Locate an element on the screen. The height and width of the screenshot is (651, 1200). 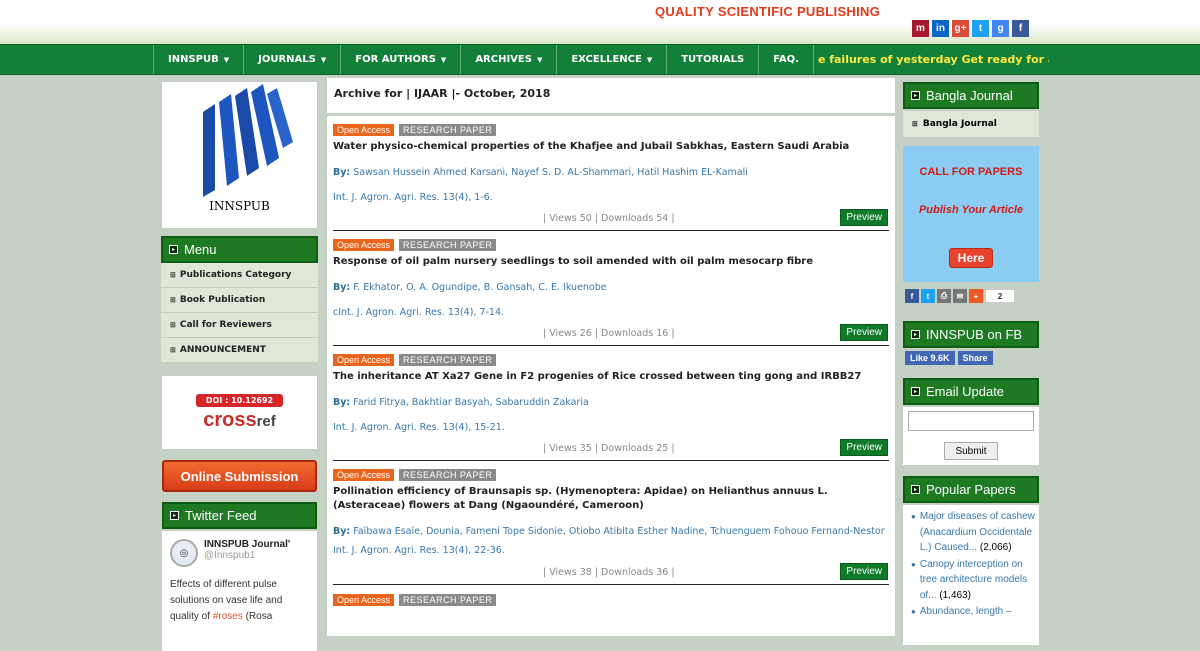
fb-buttons: Like 9.6K Share is located at coordinates (949, 358).